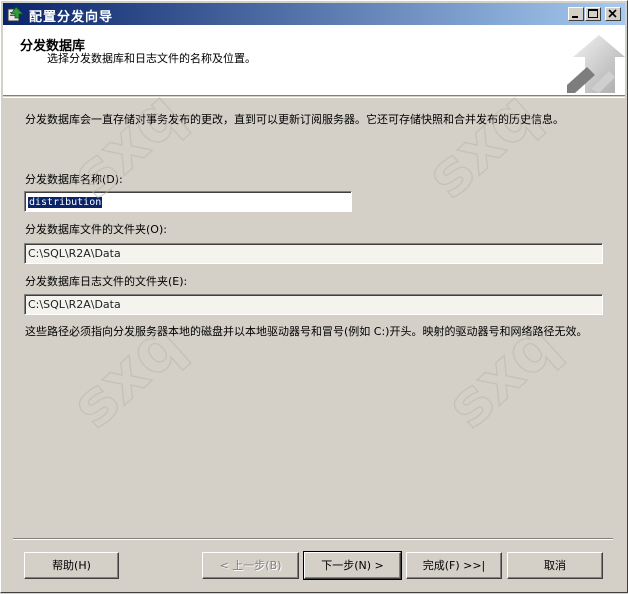 This screenshot has width=628, height=594. Describe the element at coordinates (576, 14) in the screenshot. I see `minimize-button` at that location.